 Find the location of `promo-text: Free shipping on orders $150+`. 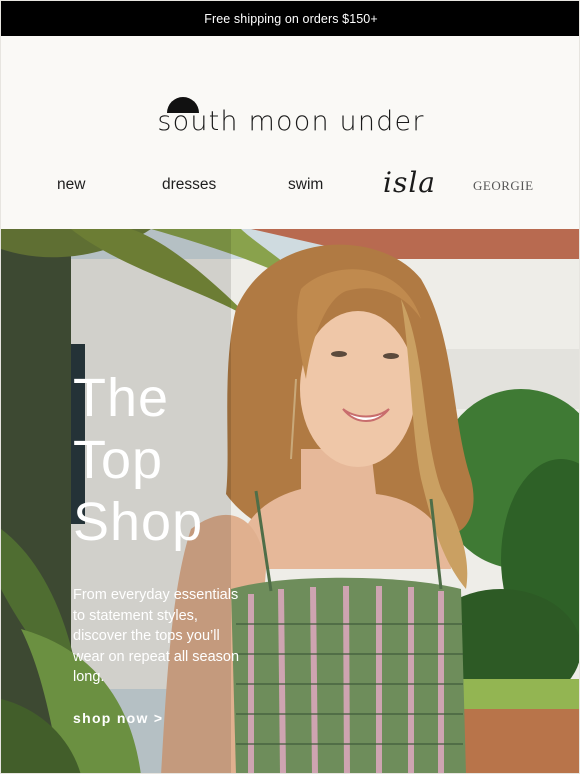

promo-text: Free shipping on orders $150+ is located at coordinates (291, 18).